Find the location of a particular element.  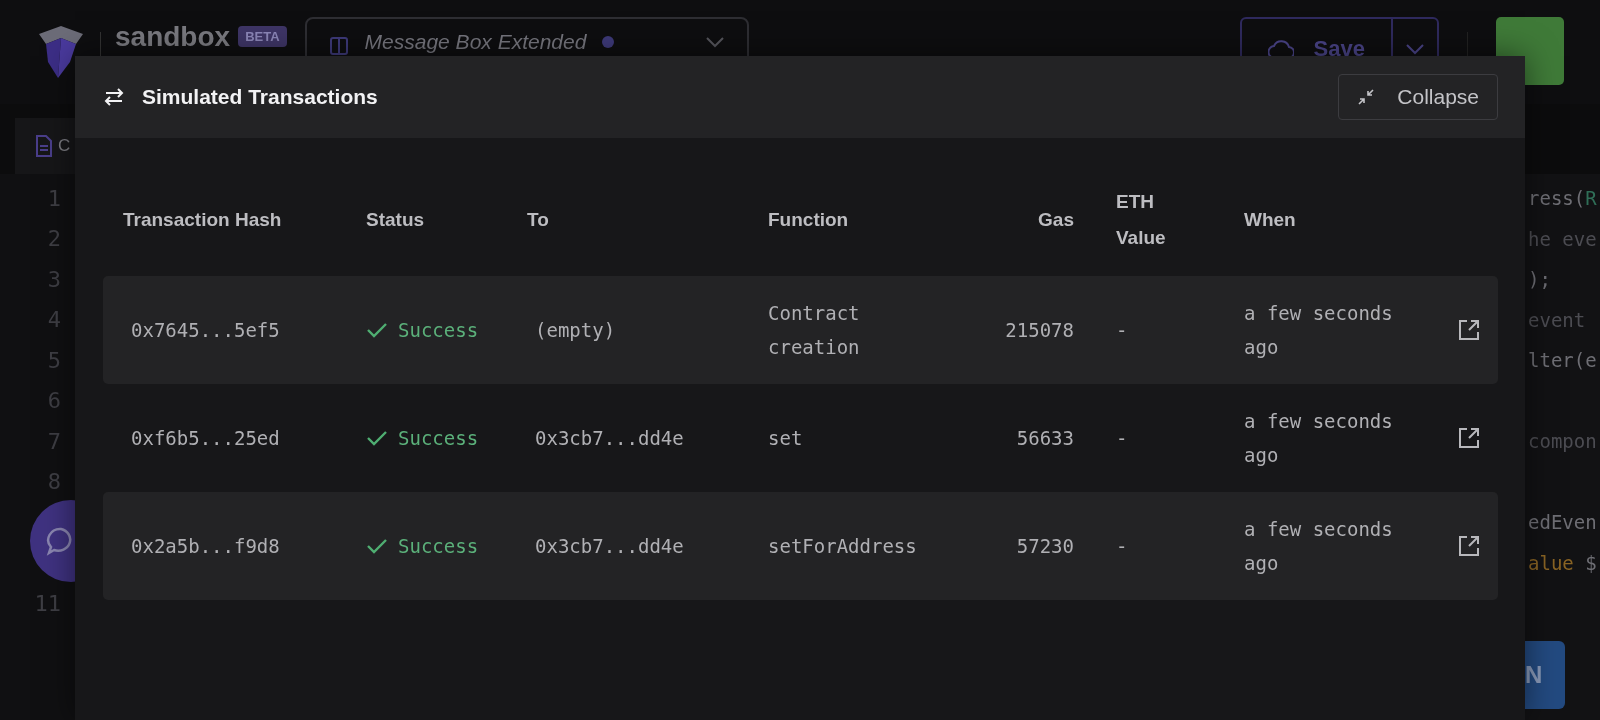

document-icon is located at coordinates (44, 146).